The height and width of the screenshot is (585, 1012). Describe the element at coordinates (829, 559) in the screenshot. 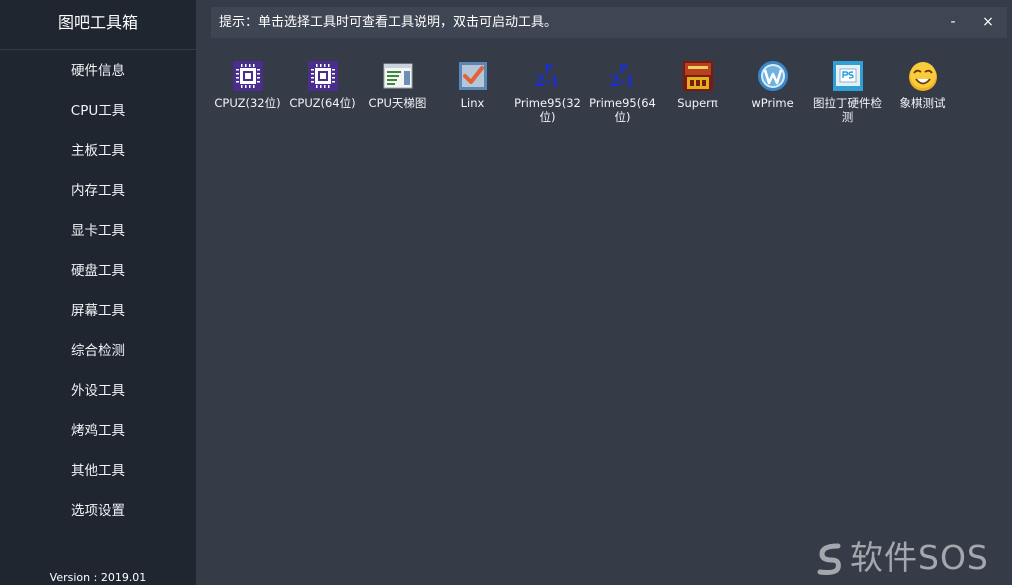

I see `watermark-logo-icon` at that location.